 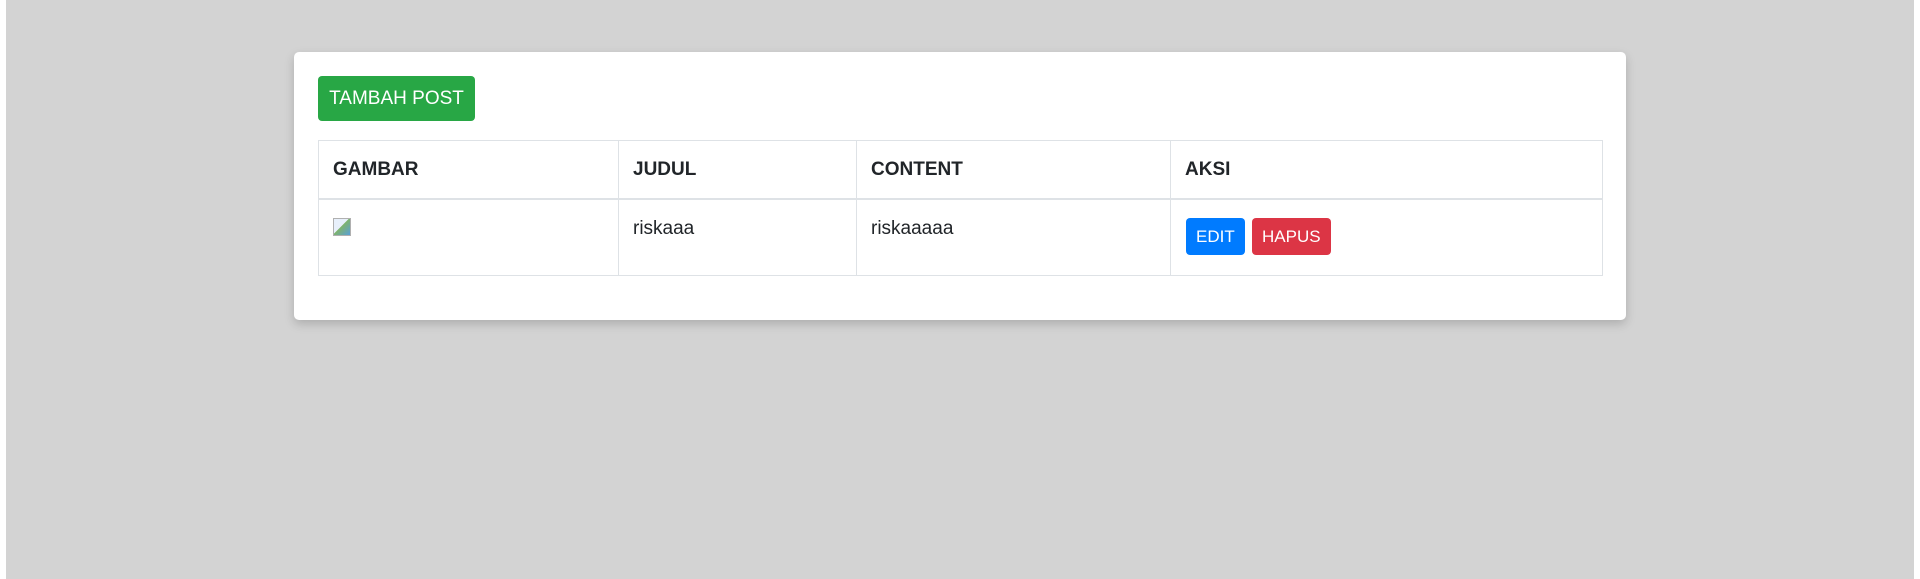 What do you see at coordinates (468, 237) in the screenshot?
I see `gambar-cell` at bounding box center [468, 237].